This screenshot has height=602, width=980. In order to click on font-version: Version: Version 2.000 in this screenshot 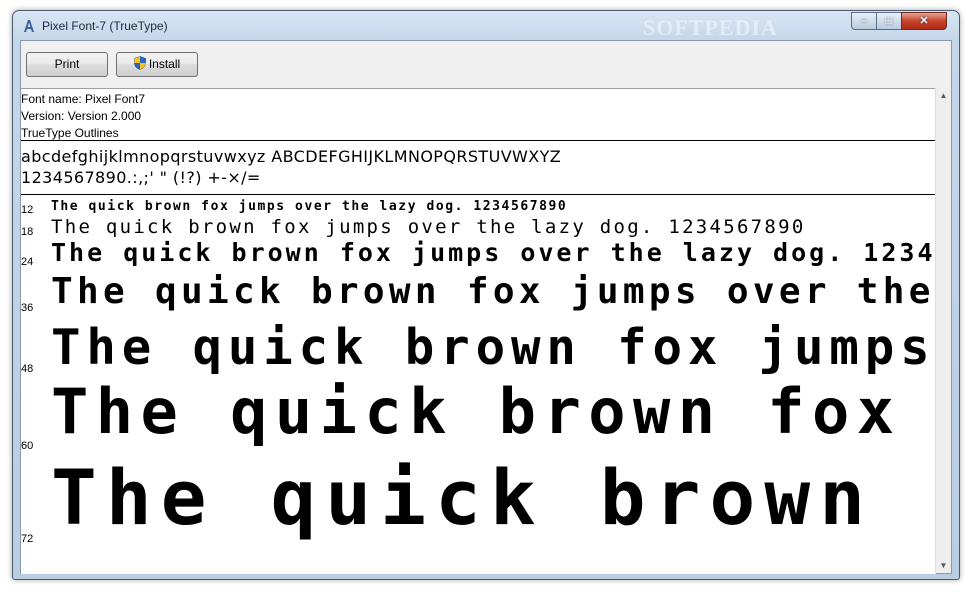, I will do `click(81, 116)`.